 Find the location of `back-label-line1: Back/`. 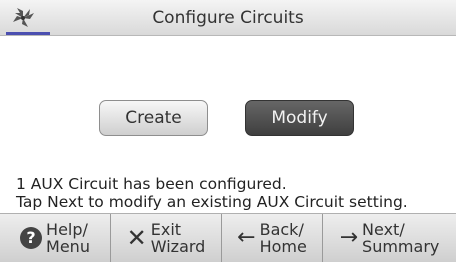

back-label-line1: Back/ is located at coordinates (281, 229).